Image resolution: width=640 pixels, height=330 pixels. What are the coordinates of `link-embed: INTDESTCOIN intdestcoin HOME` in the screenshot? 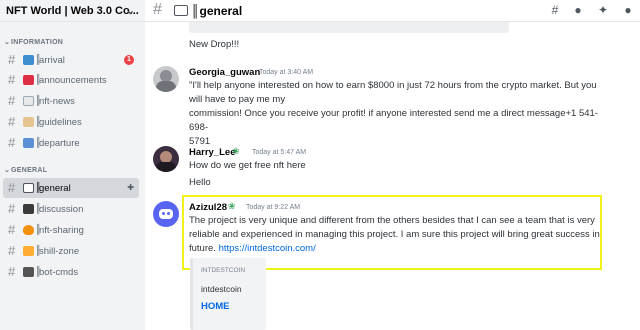 It's located at (228, 294).